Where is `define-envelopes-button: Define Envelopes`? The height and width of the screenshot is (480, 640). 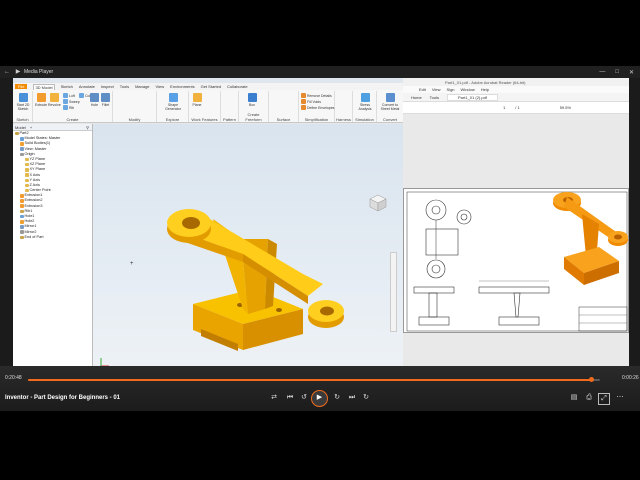
define-envelopes-button: Define Envelopes is located at coordinates (317, 107).